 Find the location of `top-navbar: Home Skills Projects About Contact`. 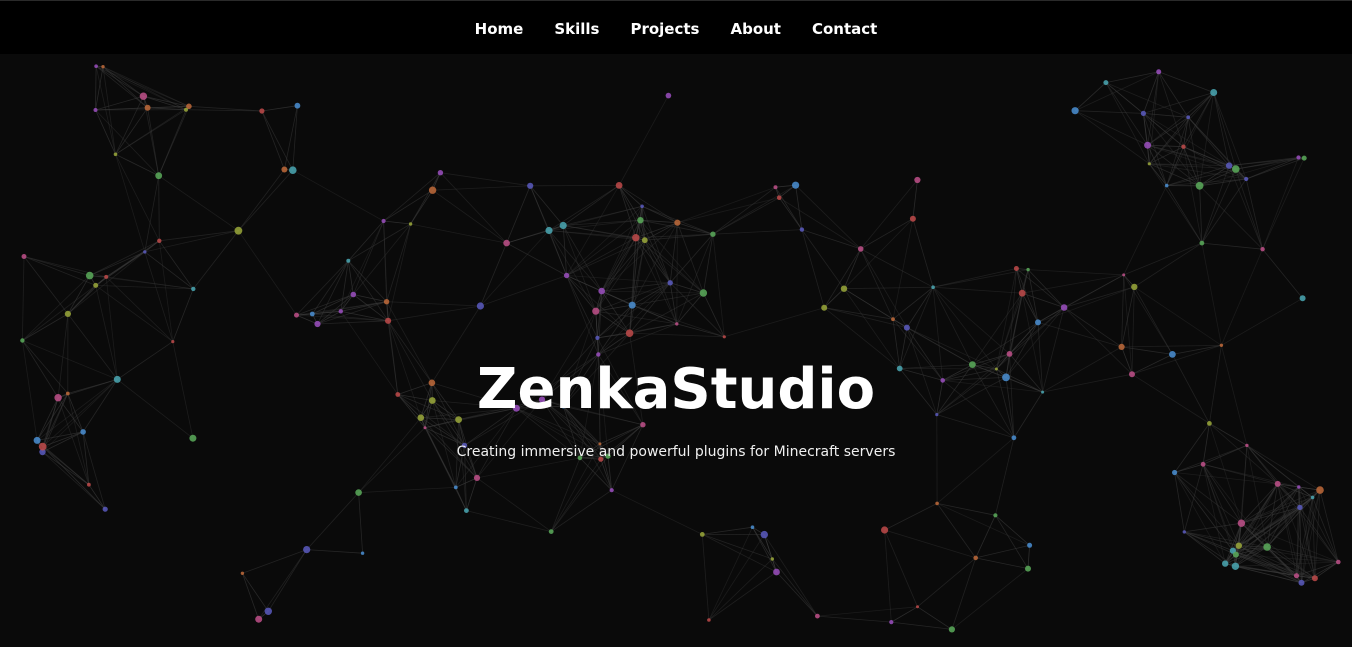

top-navbar: Home Skills Projects About Contact is located at coordinates (676, 27).